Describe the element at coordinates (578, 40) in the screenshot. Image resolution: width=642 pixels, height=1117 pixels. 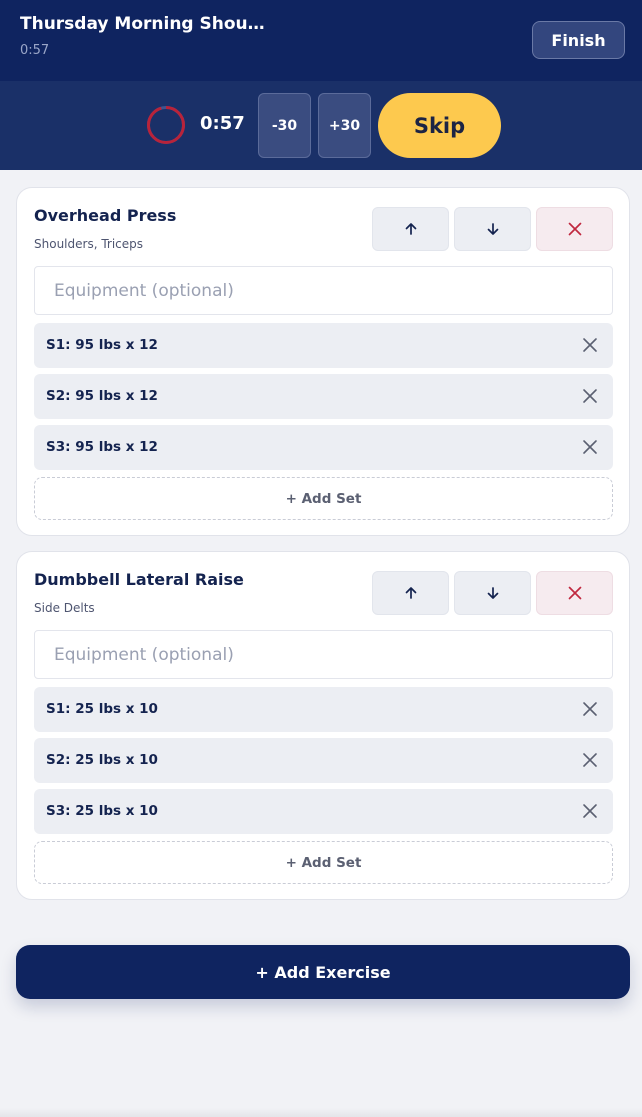
I see `finish-button: Finish` at that location.